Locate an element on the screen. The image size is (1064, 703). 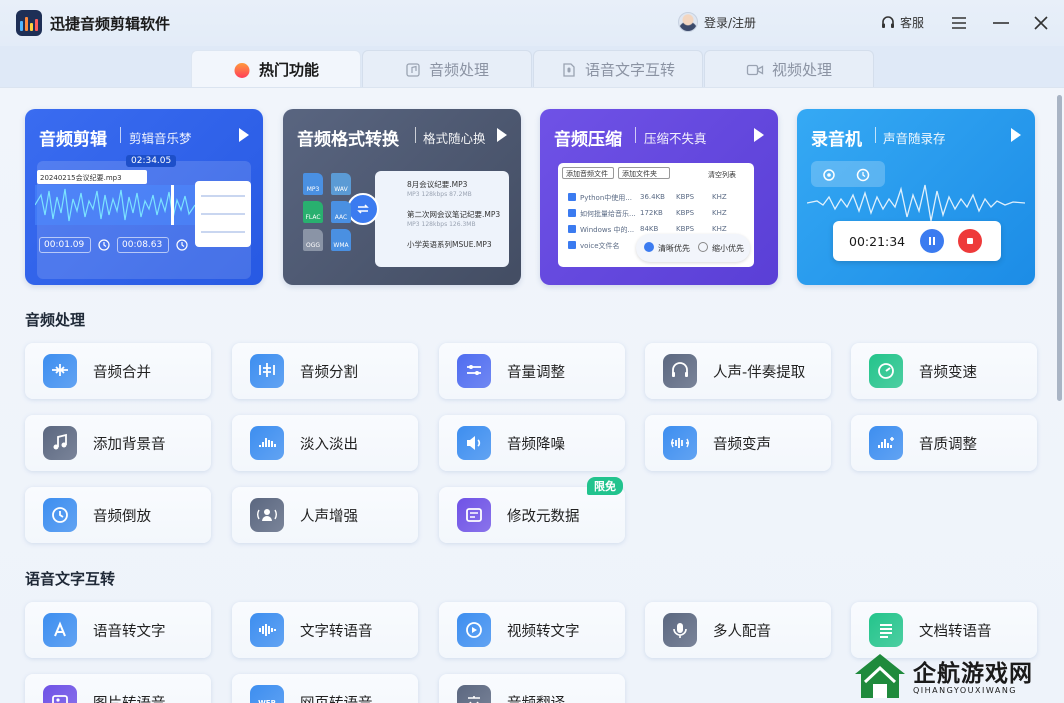
web-to-speech-icon: WEB is located at coordinates (267, 694).